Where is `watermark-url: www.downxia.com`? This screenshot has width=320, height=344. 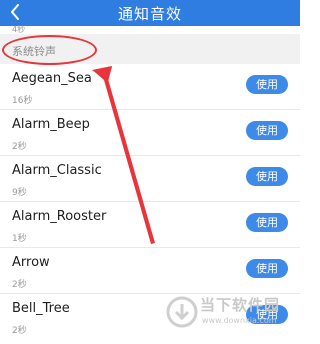 watermark-url: www.downxia.com is located at coordinates (239, 320).